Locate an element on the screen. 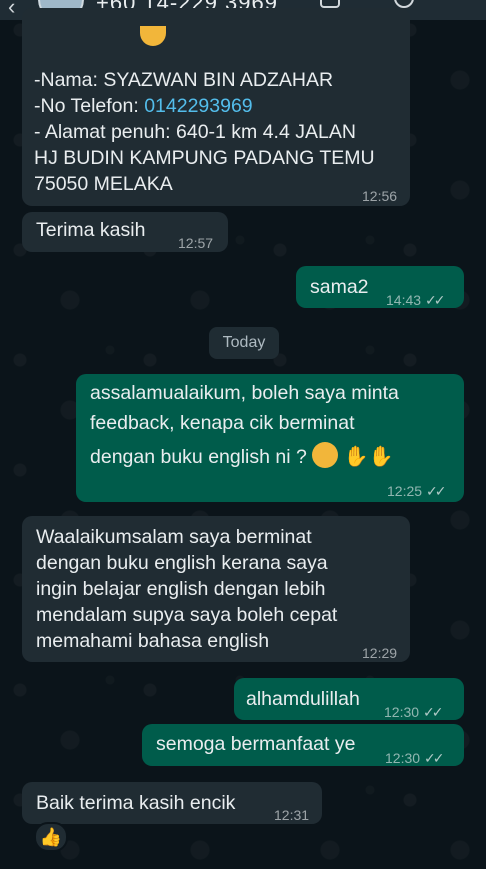 Image resolution: width=486 pixels, height=869 pixels. message-line: feedback, kenapa cik berminat is located at coordinates (222, 423).